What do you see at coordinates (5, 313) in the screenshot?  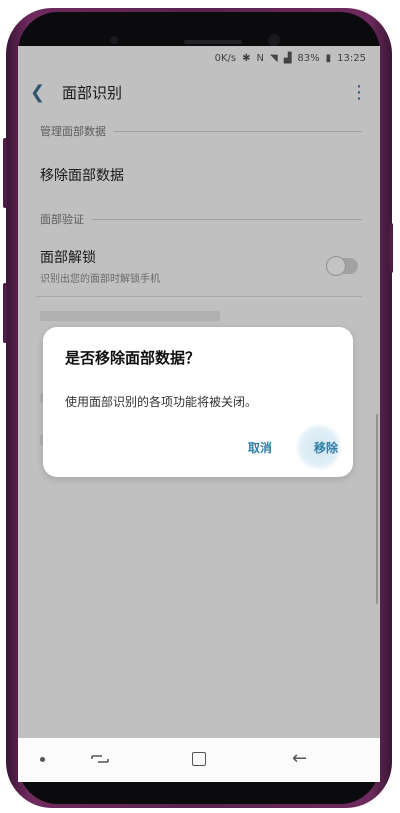 I see `volume-button` at bounding box center [5, 313].